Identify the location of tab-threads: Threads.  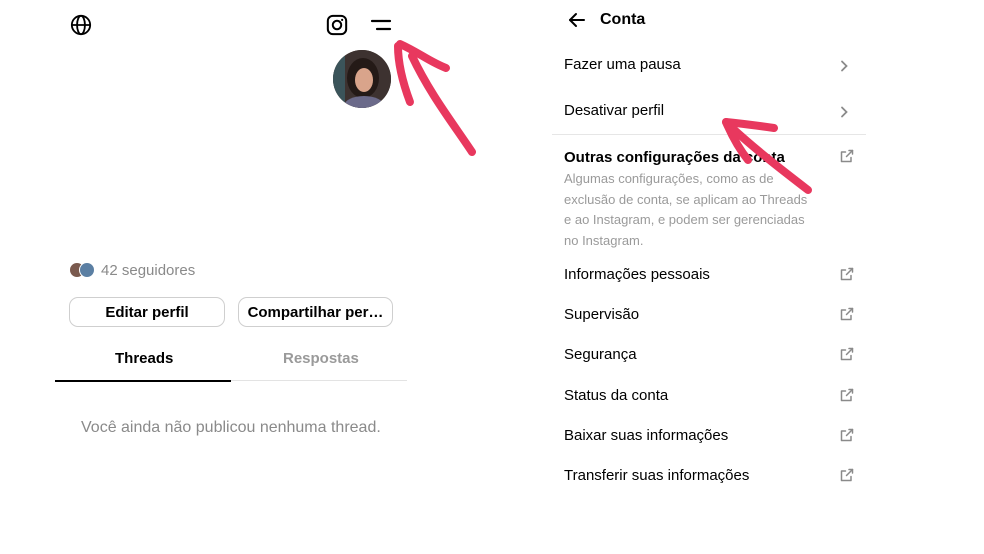
(144, 358).